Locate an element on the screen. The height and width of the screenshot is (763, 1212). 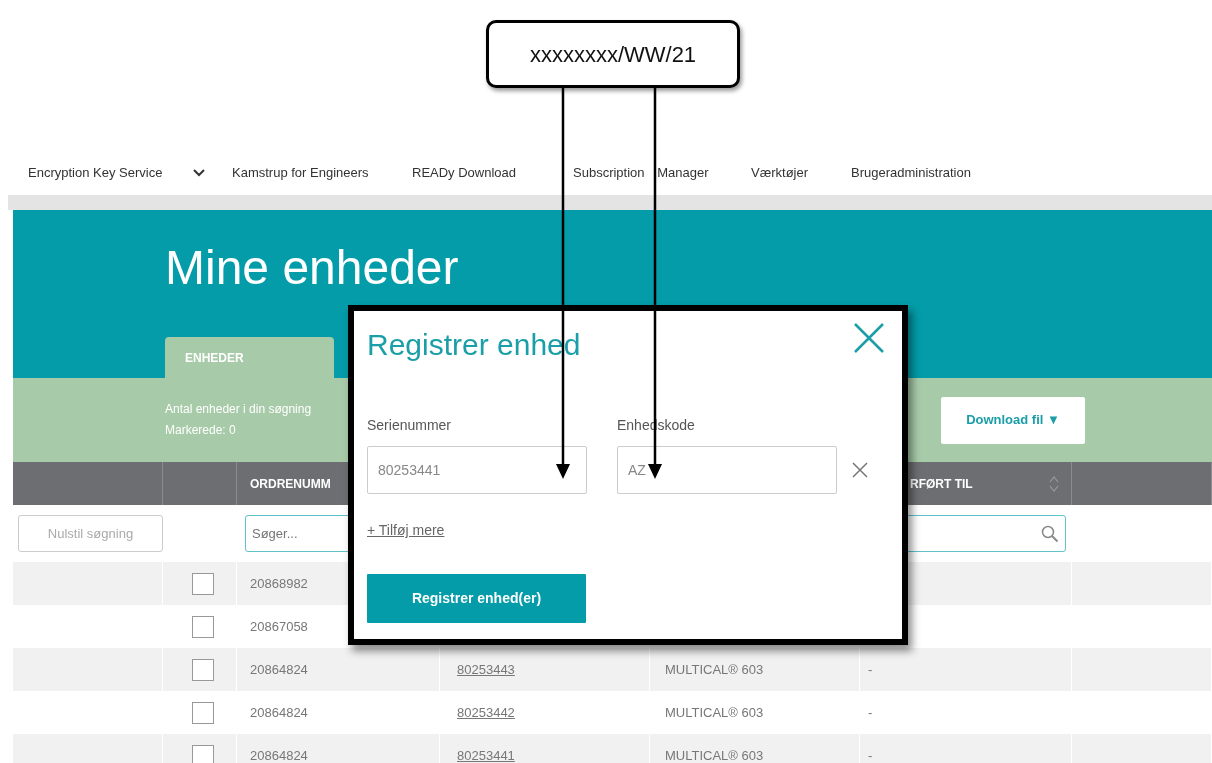
nav-link: Encryption Key Service is located at coordinates (110, 172).